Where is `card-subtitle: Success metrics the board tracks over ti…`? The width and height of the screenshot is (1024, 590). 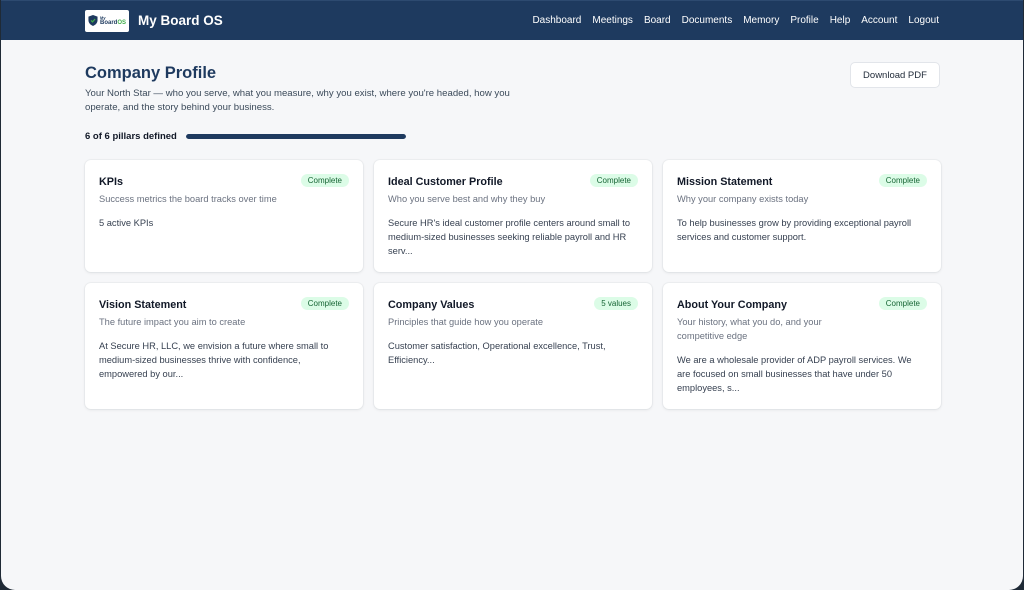
card-subtitle: Success metrics the board tracks over ti… is located at coordinates (188, 199).